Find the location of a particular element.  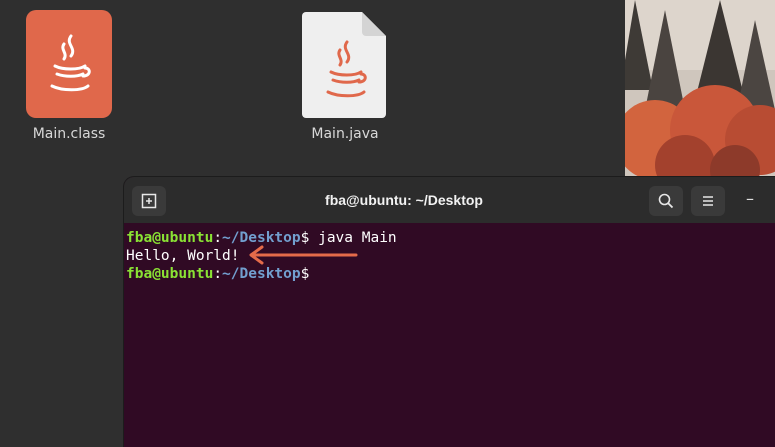

hamburger-menu-icon is located at coordinates (708, 201).